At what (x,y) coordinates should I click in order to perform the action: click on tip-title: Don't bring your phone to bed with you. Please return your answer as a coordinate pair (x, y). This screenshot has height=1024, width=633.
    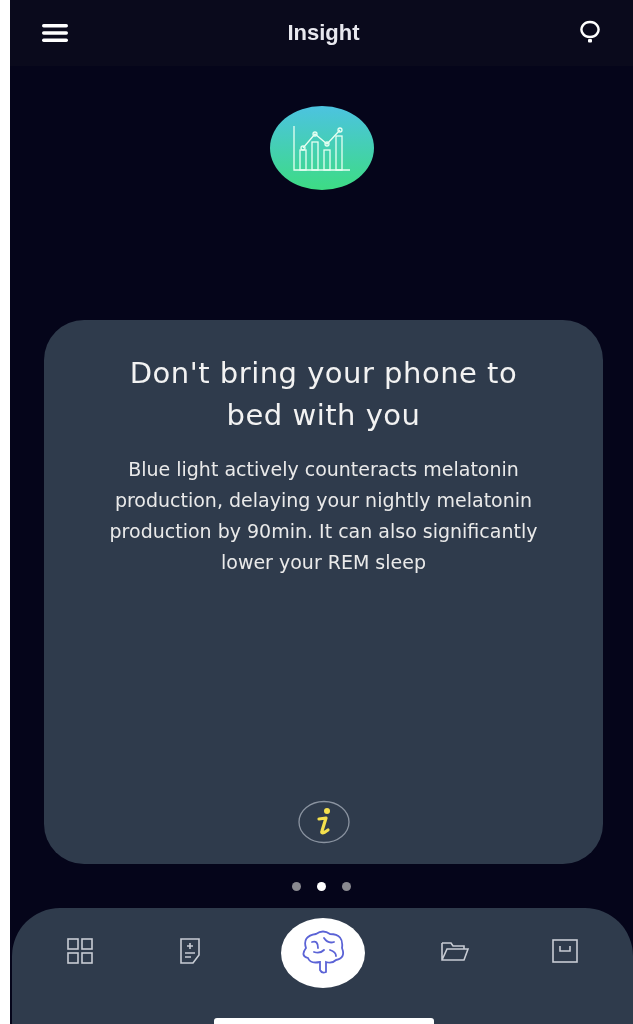
    Looking at the image, I should click on (323, 394).